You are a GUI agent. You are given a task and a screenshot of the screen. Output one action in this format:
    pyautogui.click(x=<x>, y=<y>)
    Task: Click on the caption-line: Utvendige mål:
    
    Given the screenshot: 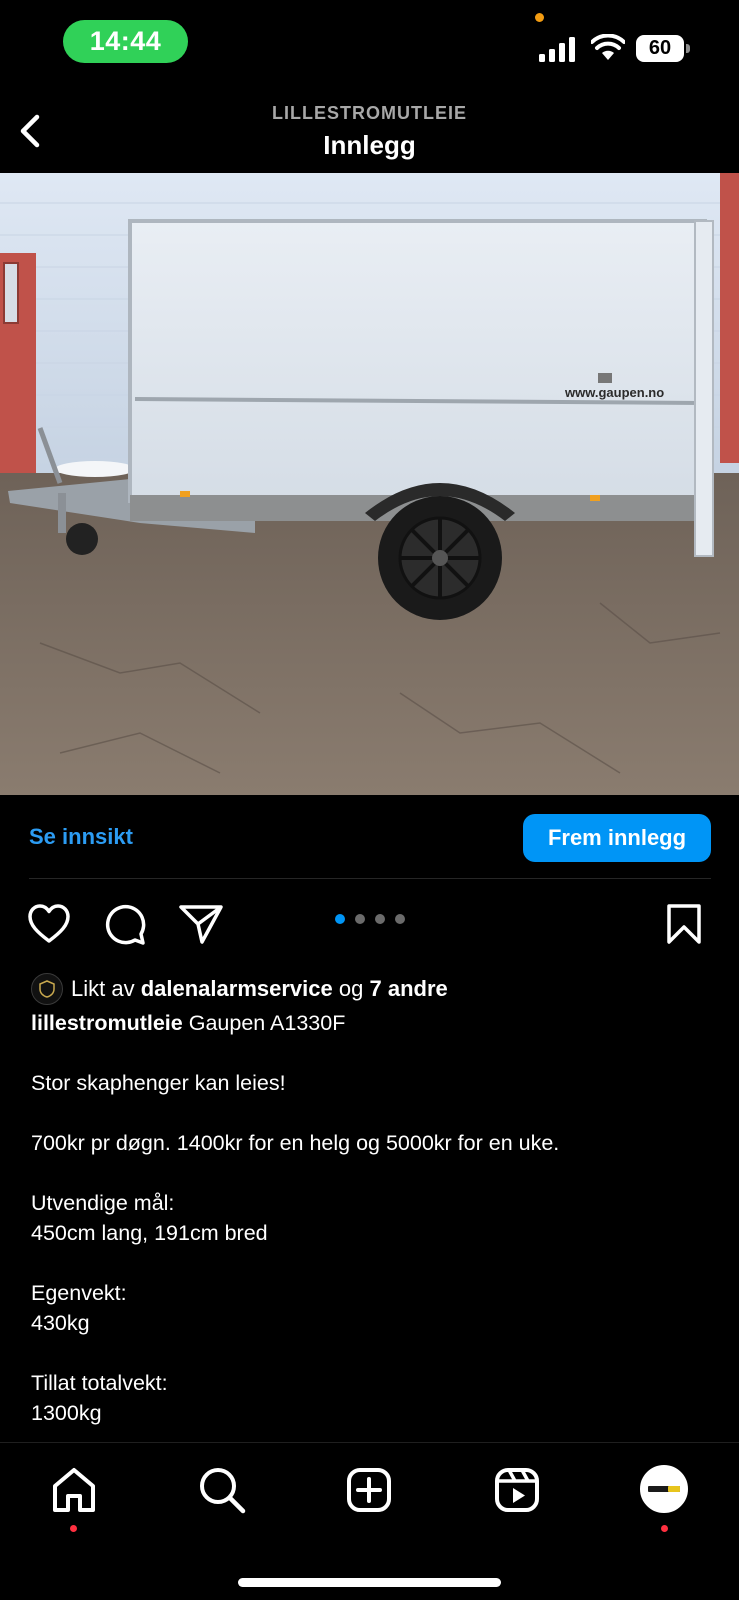 What is the action you would take?
    pyautogui.click(x=103, y=1203)
    